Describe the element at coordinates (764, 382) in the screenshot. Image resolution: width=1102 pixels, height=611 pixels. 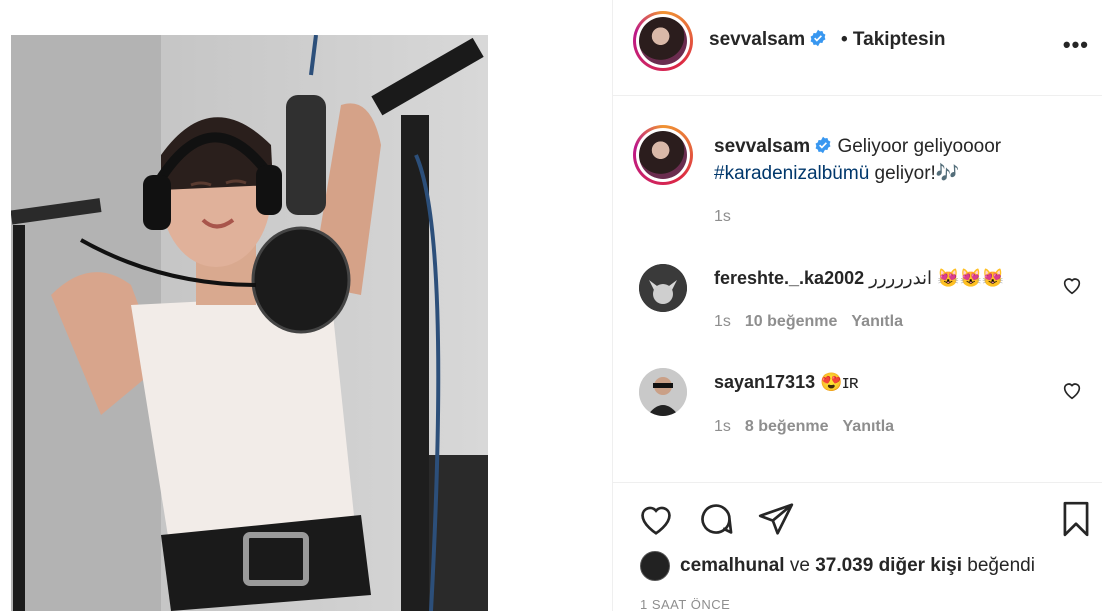
I see `commenter-username-link: sayan17313` at that location.